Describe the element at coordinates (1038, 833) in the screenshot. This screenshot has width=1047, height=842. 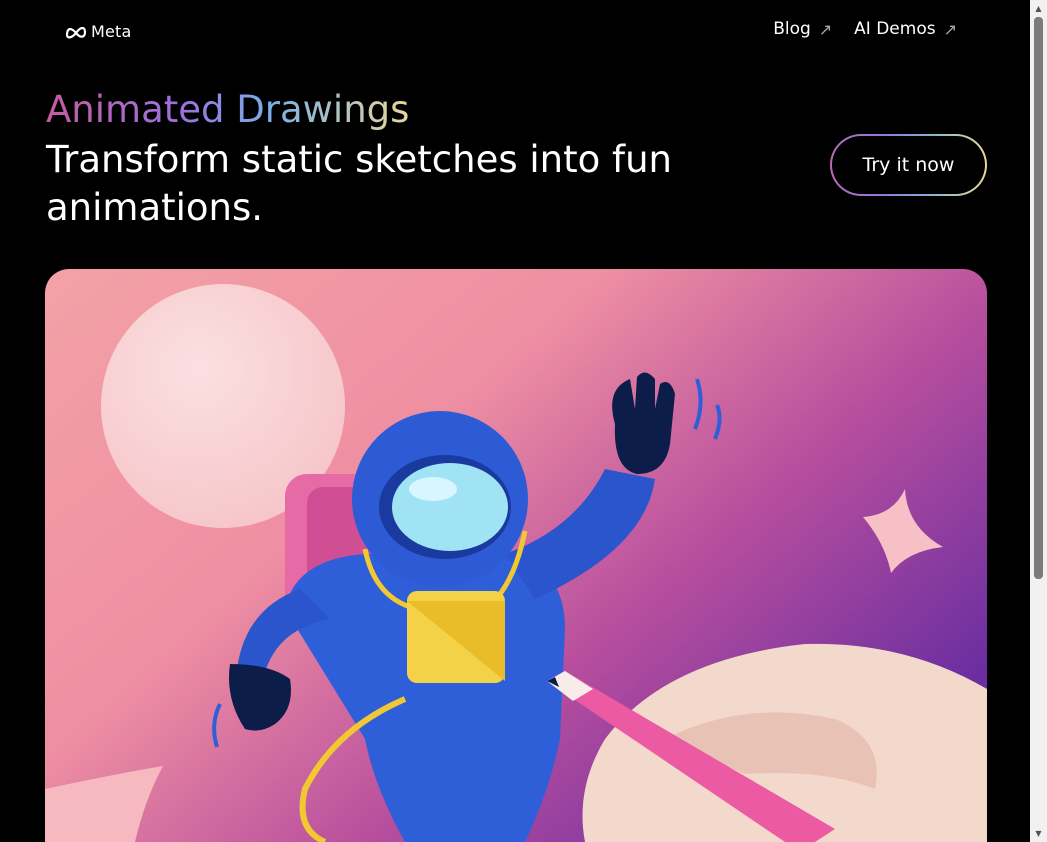
I see `scroll-down-arrow-icon: ▼` at that location.